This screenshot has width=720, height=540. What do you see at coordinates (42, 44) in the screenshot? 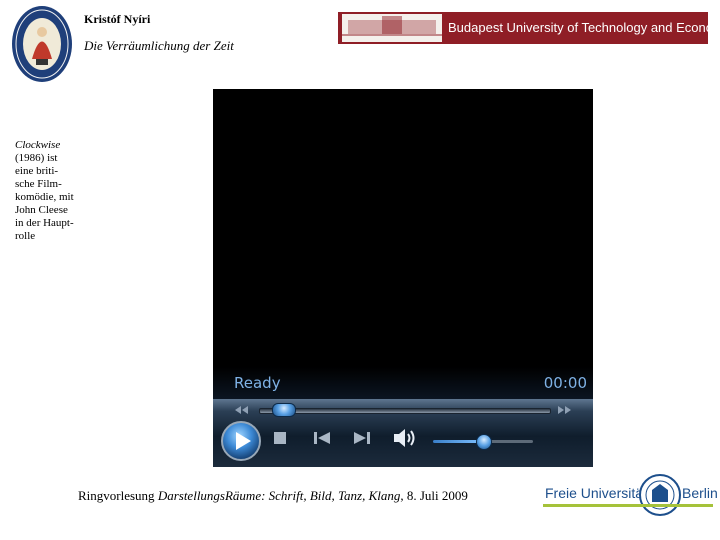
I see `academy-seal-logo` at bounding box center [42, 44].